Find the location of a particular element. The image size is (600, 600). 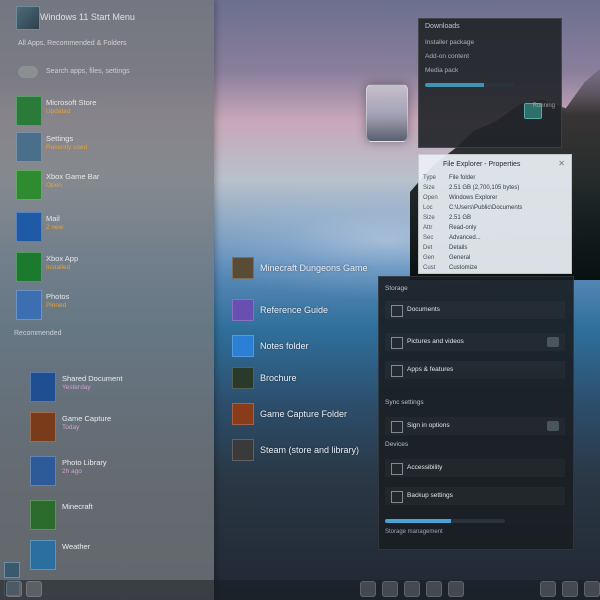

search-label: Search apps, files, settings is located at coordinates (88, 71).